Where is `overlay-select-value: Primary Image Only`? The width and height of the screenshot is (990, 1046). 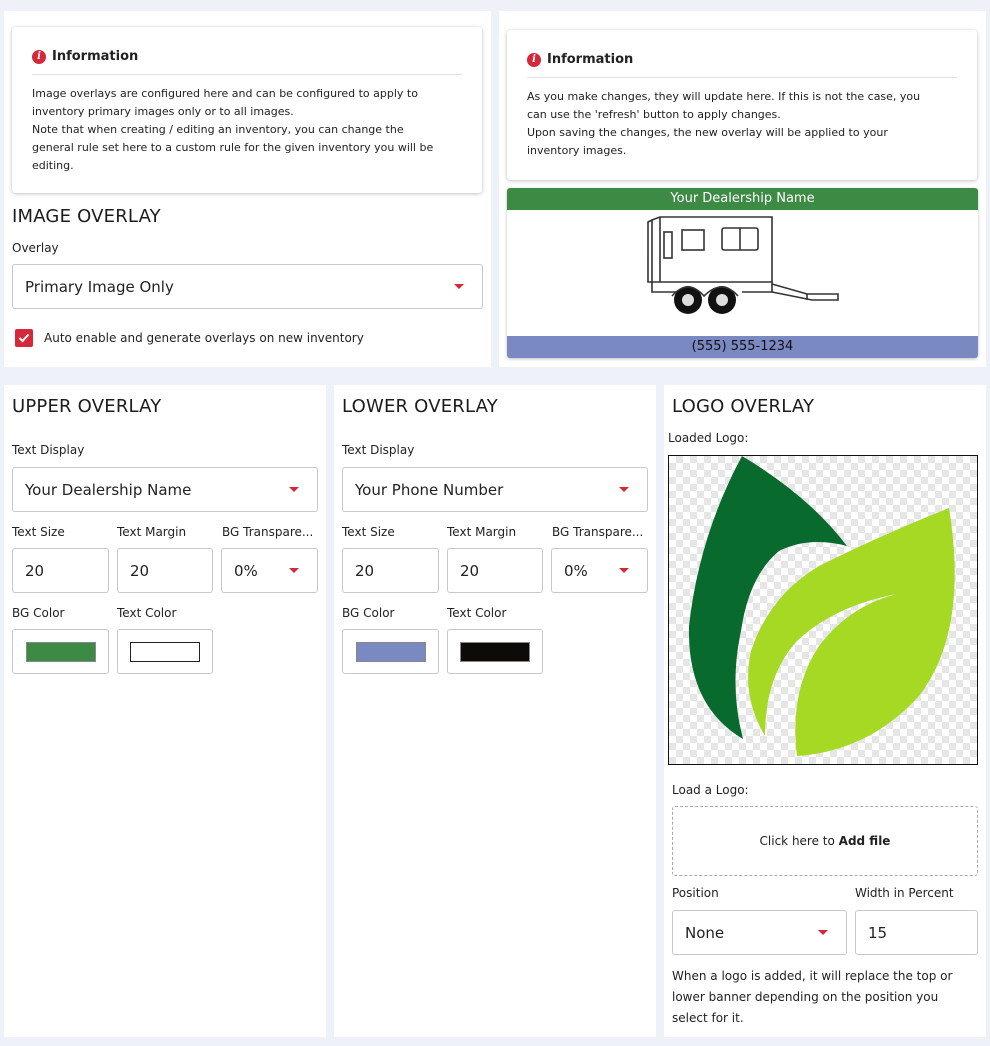
overlay-select-value: Primary Image Only is located at coordinates (99, 286).